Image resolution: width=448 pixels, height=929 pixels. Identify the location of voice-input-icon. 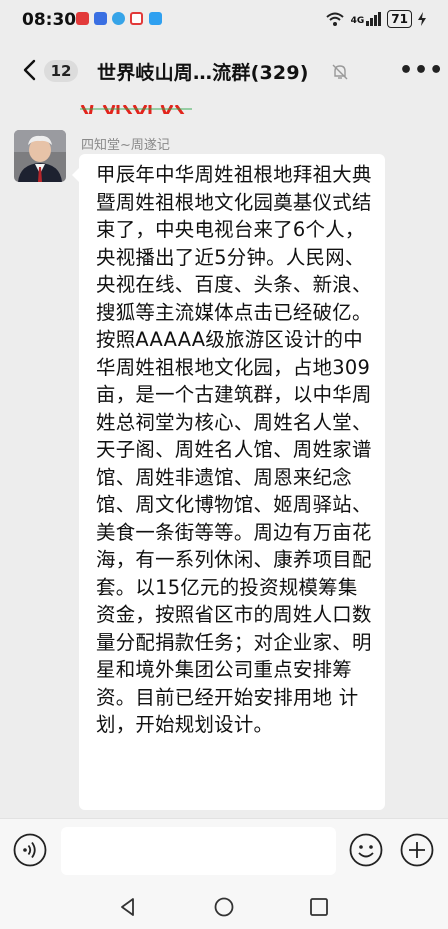
(30, 850).